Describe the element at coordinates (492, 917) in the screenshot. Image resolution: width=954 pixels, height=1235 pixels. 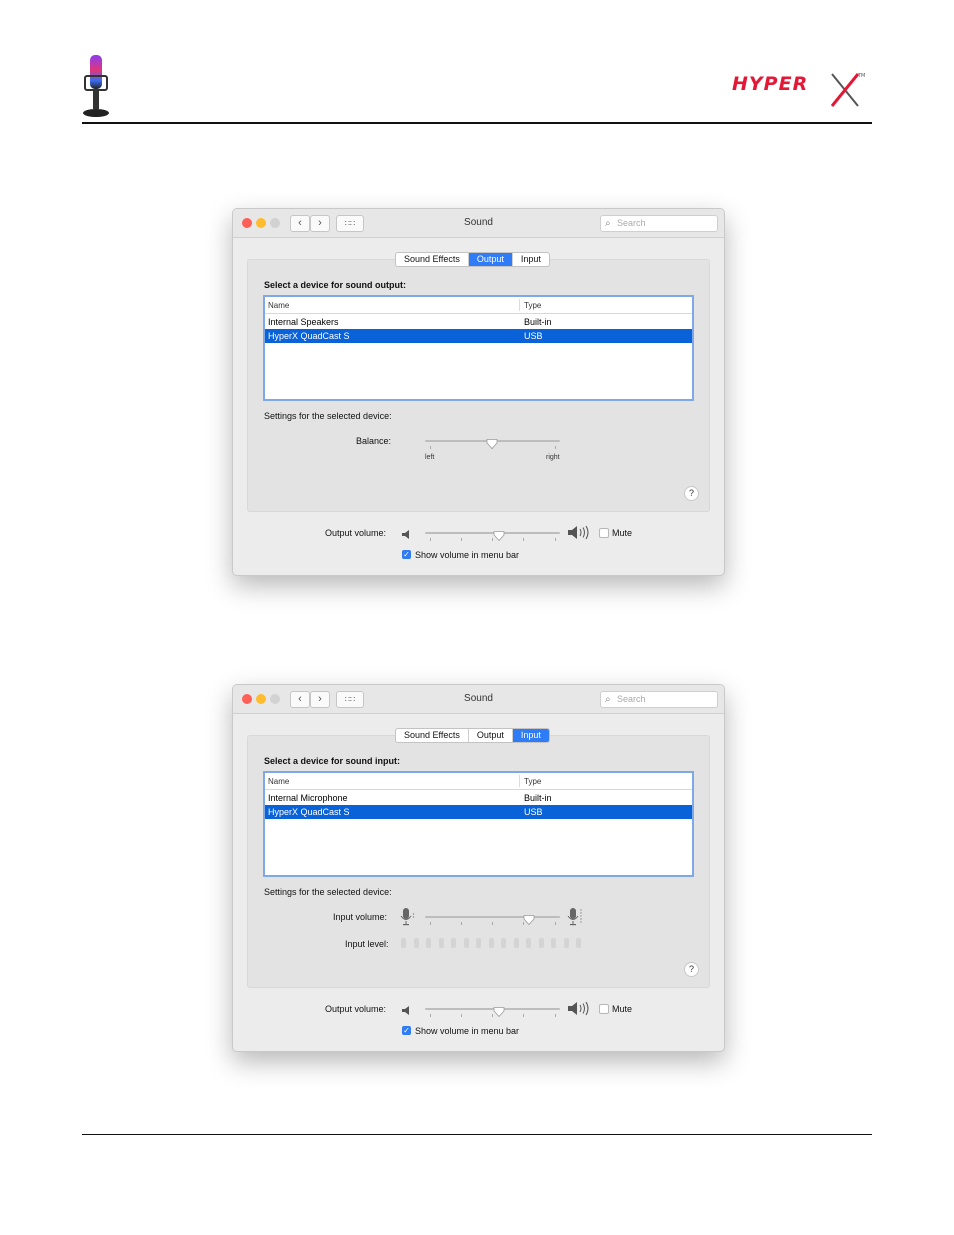
I see `input-volume-slider-track` at that location.